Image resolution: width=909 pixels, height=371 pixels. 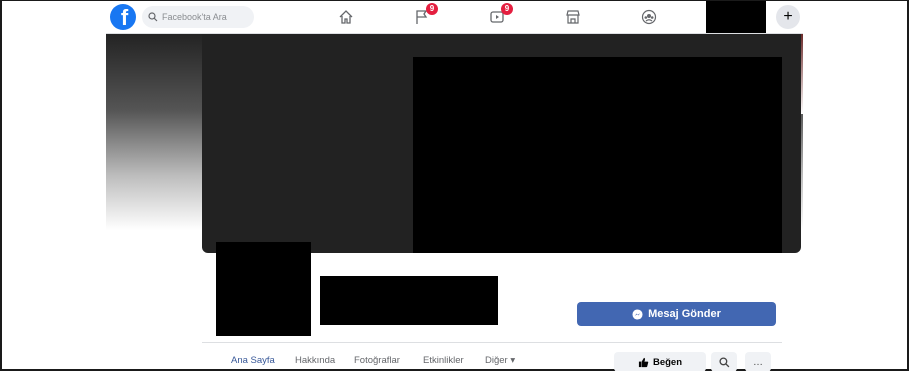 I want to click on send-message-label: Mesaj Gönder, so click(x=684, y=314).